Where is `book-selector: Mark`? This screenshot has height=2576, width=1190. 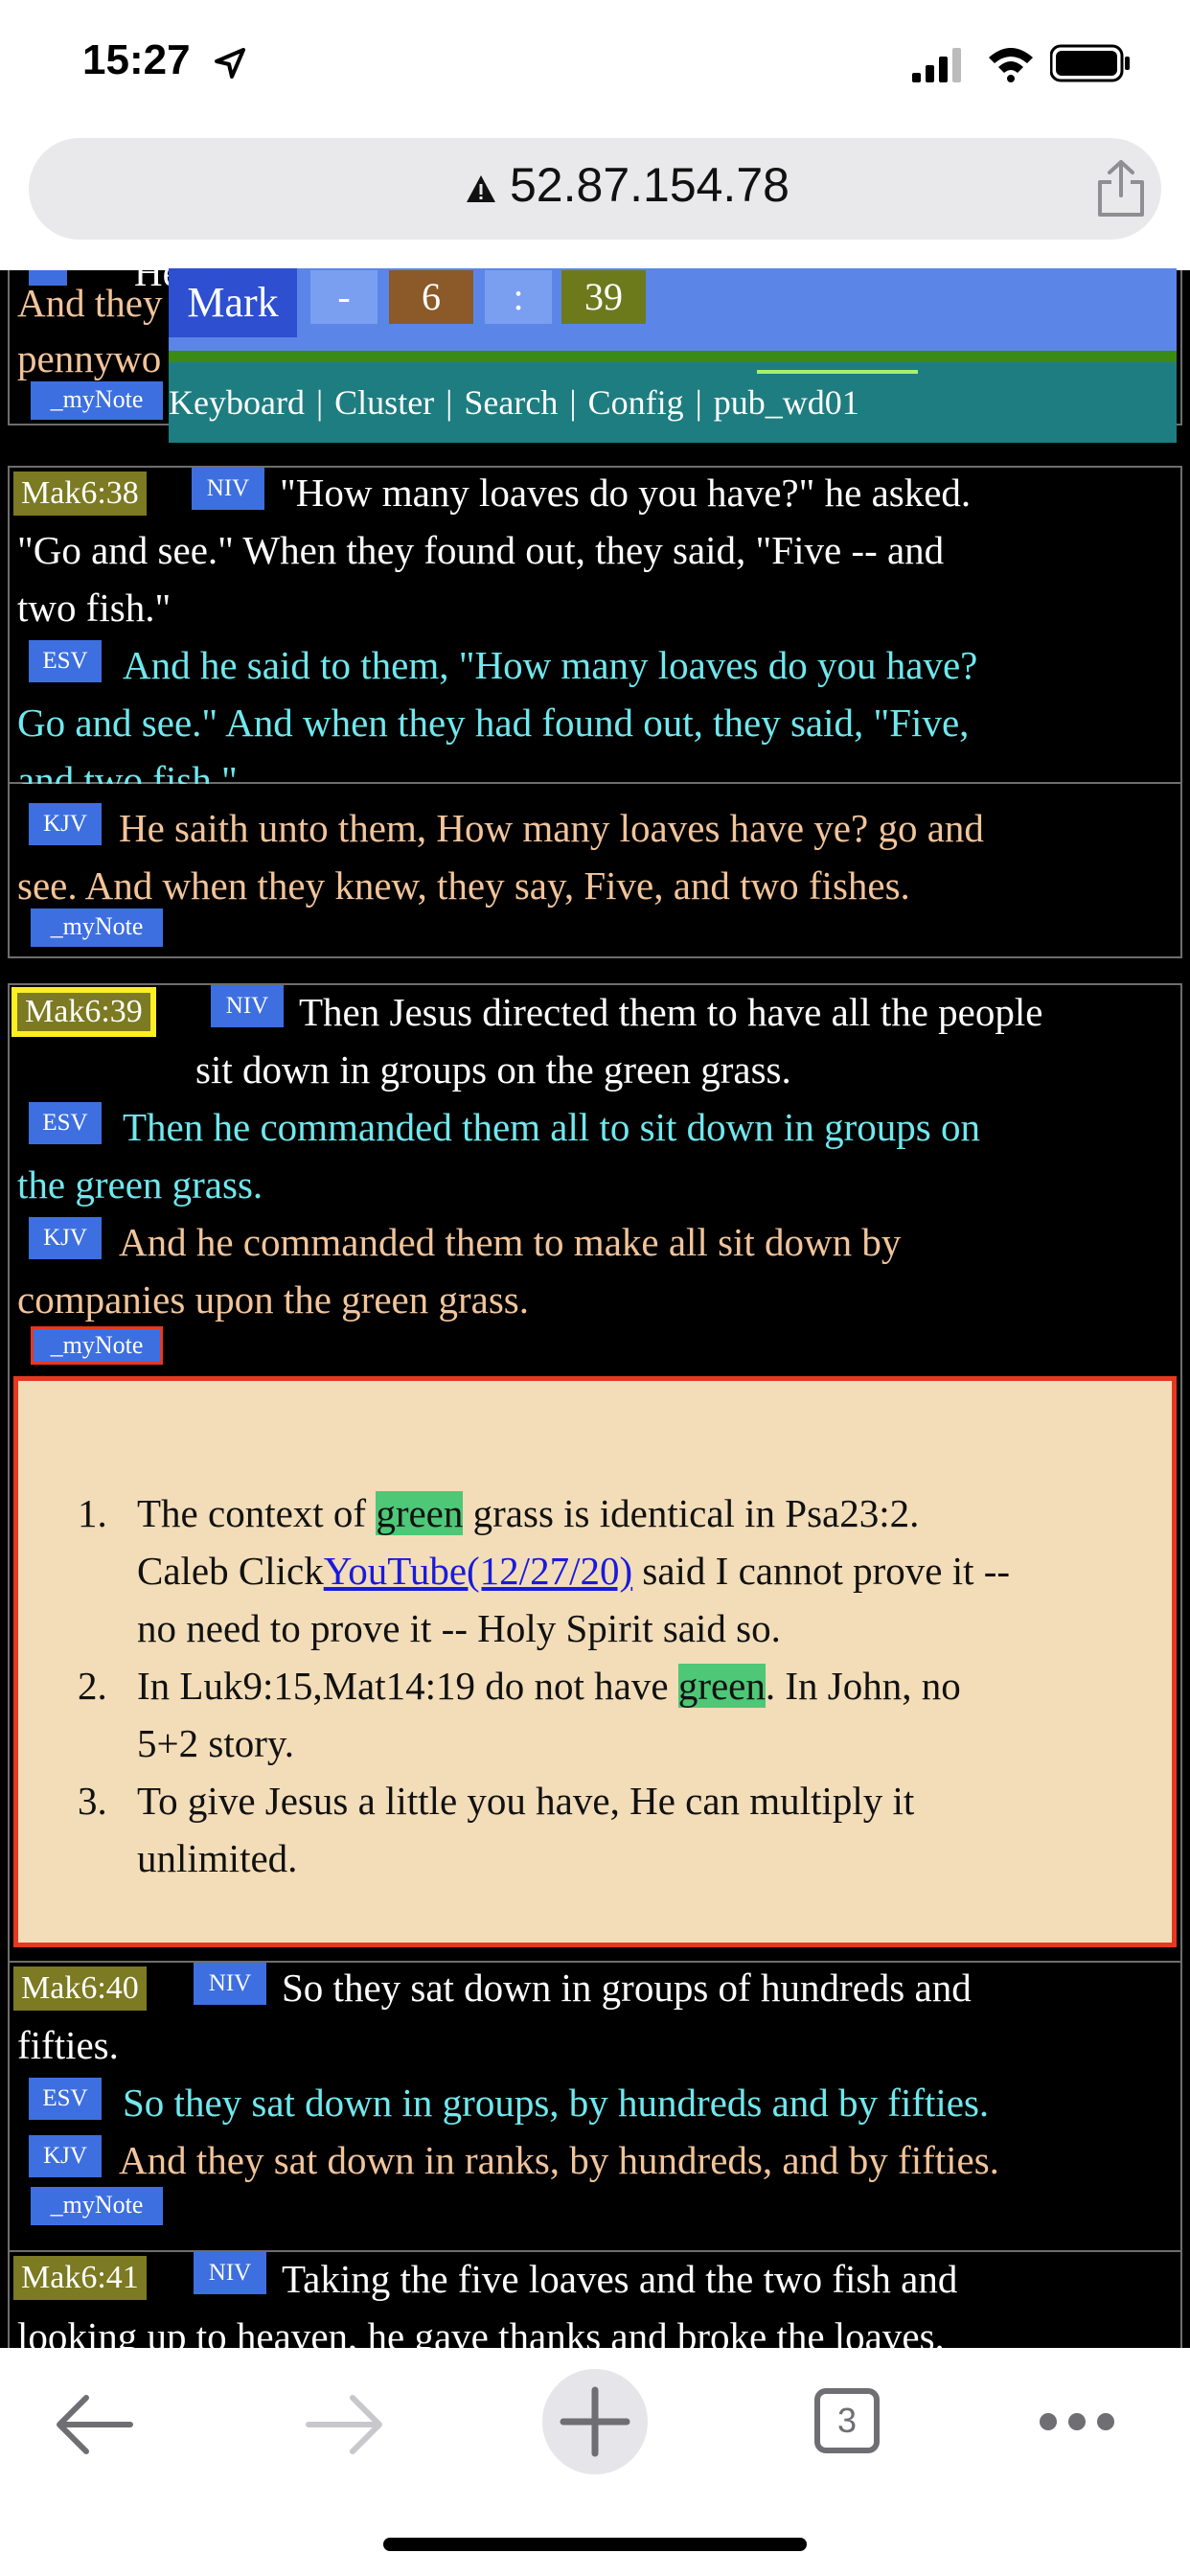 book-selector: Mark is located at coordinates (233, 302).